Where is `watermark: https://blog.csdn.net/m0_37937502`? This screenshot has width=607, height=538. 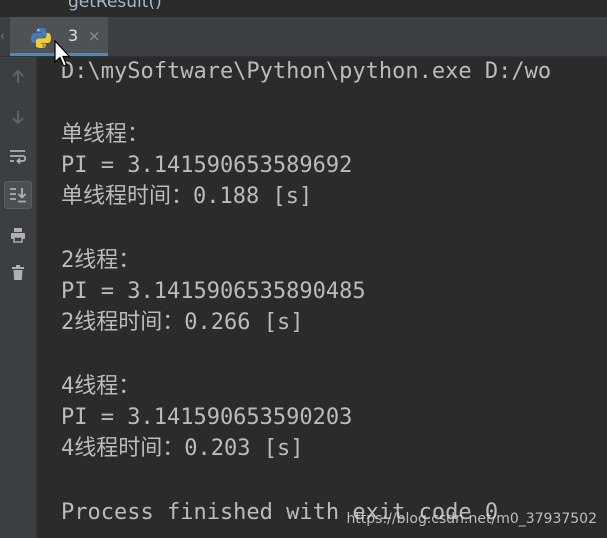 watermark: https://blog.csdn.net/m0_37937502 is located at coordinates (471, 519).